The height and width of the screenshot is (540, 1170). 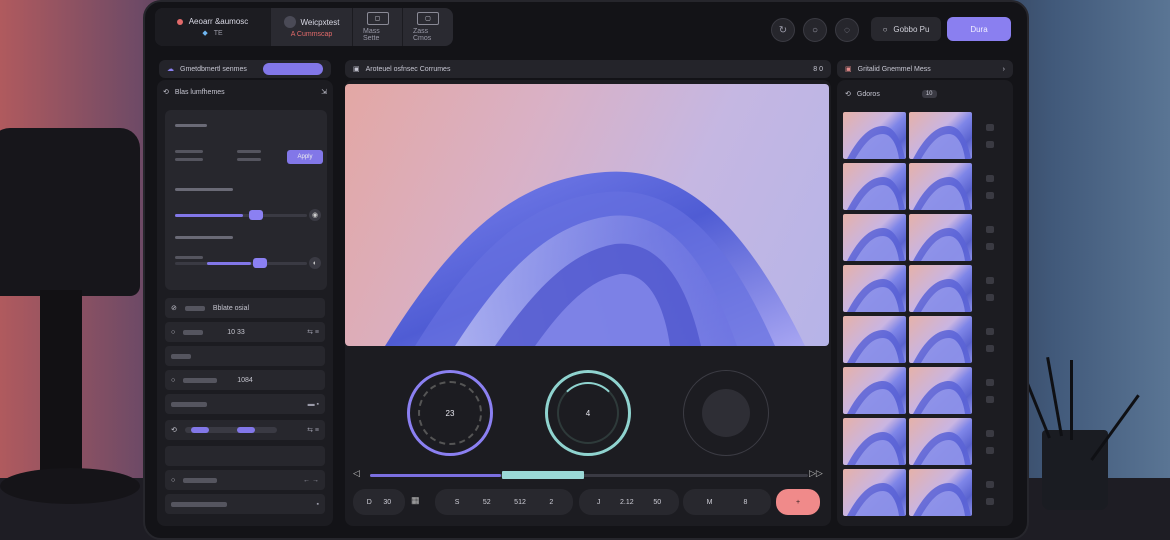 I want to click on chat-icon: ◌, so click(x=847, y=30).